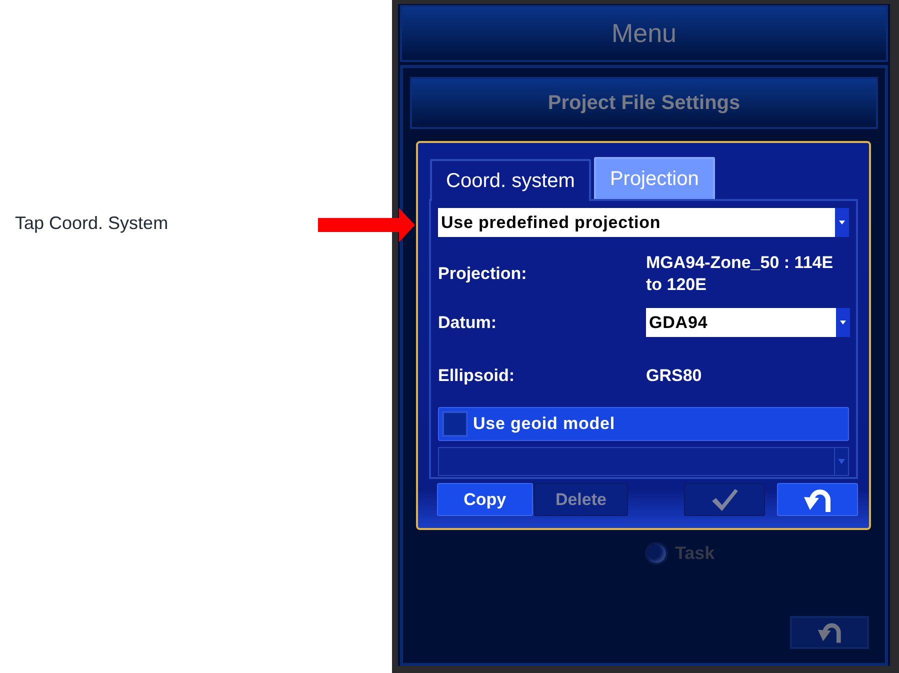 This screenshot has height=673, width=899. What do you see at coordinates (644, 103) in the screenshot?
I see `settings-title-bar: Project File Settings` at bounding box center [644, 103].